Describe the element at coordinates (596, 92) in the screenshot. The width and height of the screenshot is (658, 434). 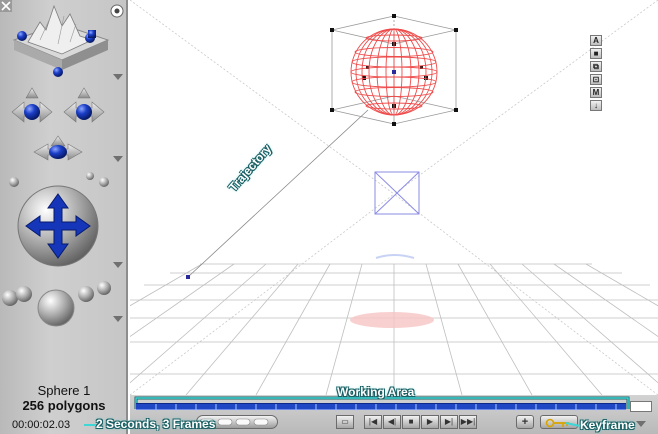
I see `side-tool-m-button: M` at that location.